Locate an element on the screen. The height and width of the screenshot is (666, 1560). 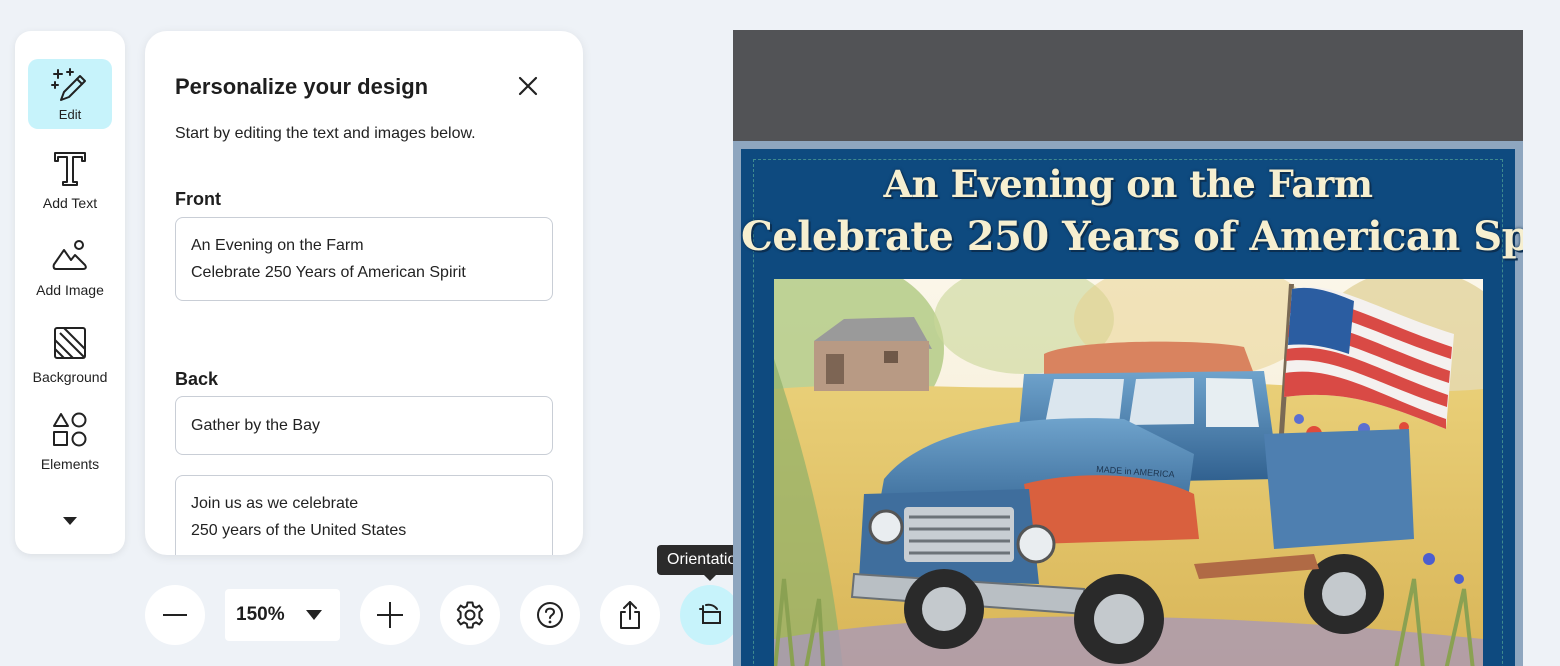
back-headline-field: Gather by the Bay is located at coordinates (364, 425).